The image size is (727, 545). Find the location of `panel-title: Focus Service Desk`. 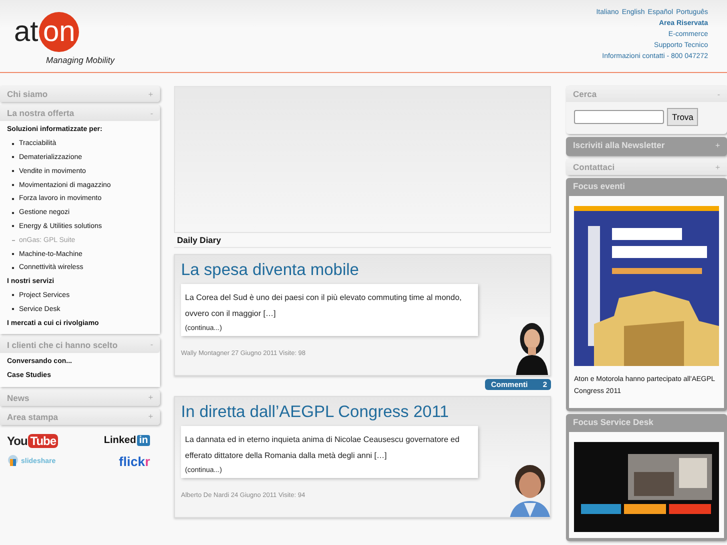

panel-title: Focus Service Desk is located at coordinates (613, 422).